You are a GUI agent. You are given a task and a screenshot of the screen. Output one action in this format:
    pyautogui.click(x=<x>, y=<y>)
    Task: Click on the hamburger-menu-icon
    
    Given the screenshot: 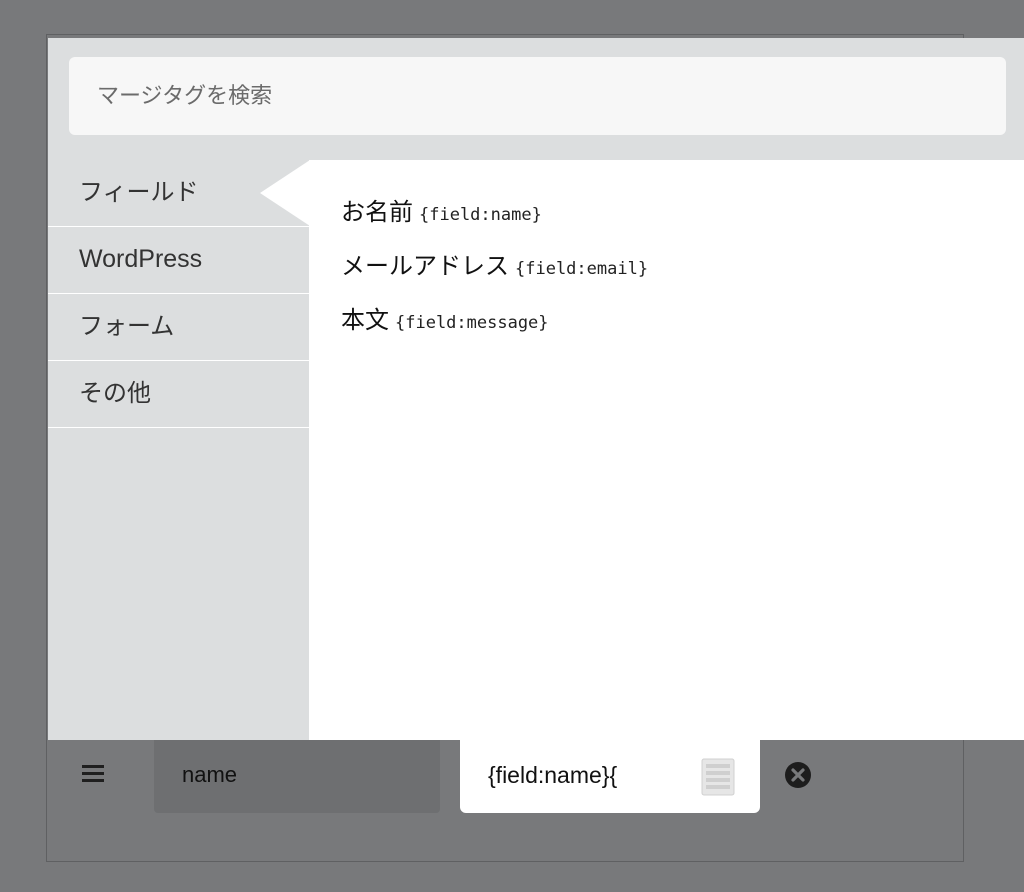 What is the action you would take?
    pyautogui.click(x=93, y=774)
    